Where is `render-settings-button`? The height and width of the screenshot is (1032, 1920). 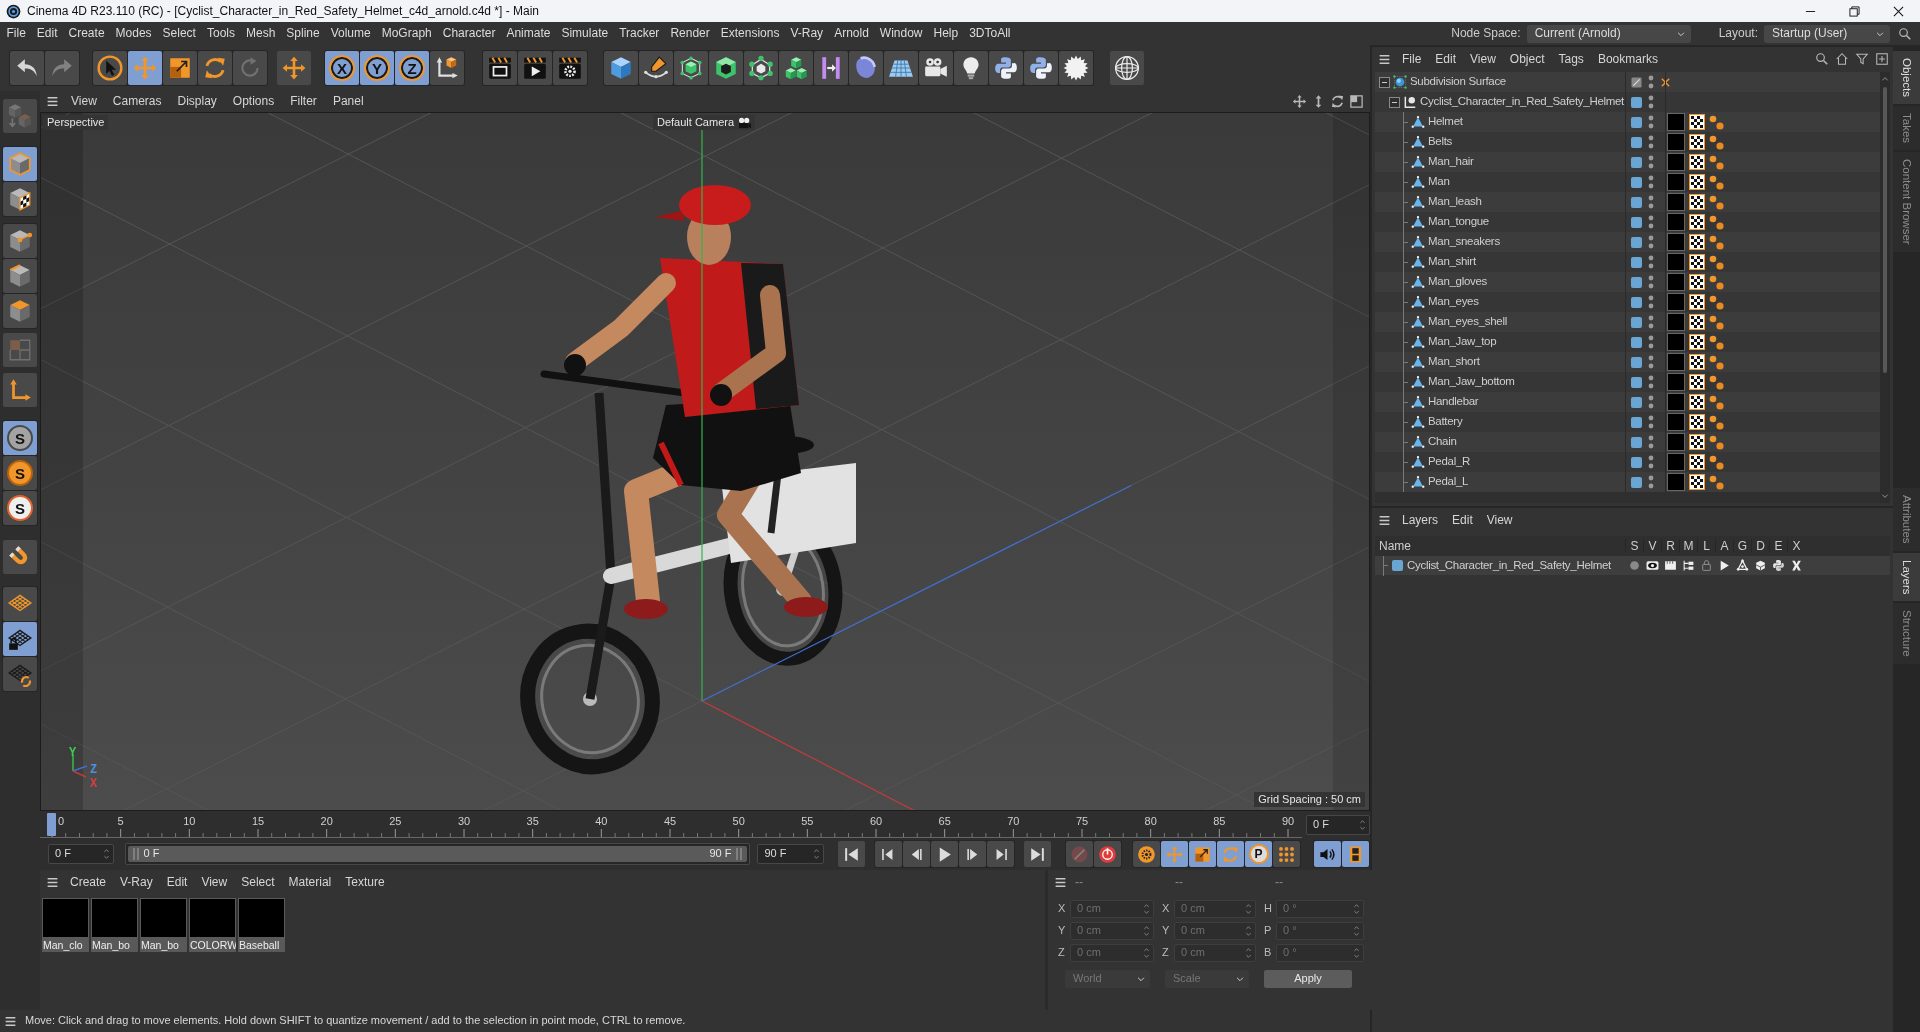 render-settings-button is located at coordinates (570, 68).